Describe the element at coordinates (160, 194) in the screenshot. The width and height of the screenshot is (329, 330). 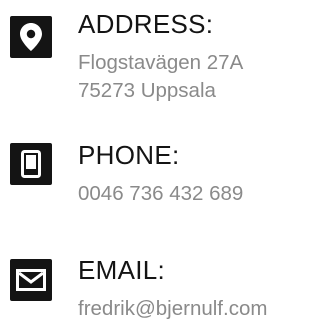
I see `phone-number: 0046 736 432 689` at that location.